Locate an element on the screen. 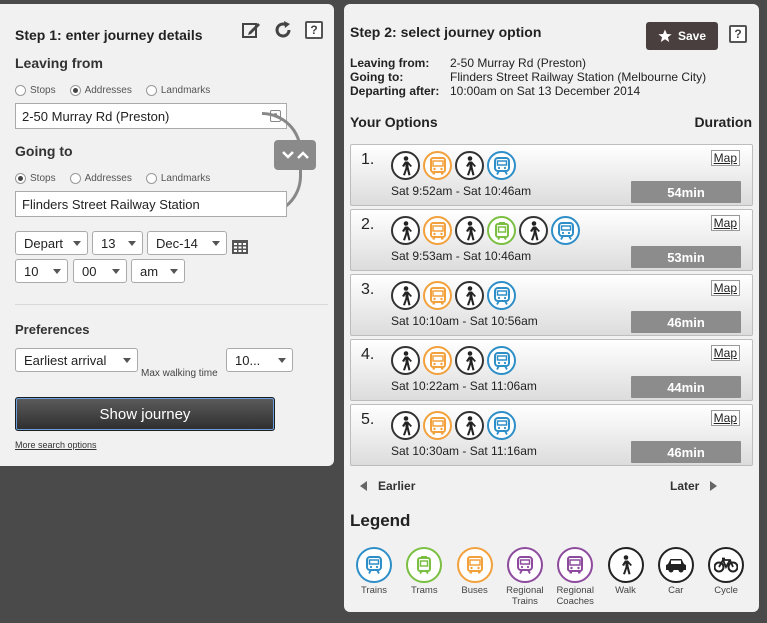 This screenshot has width=767, height=623. duration-badge: 53min is located at coordinates (686, 257).